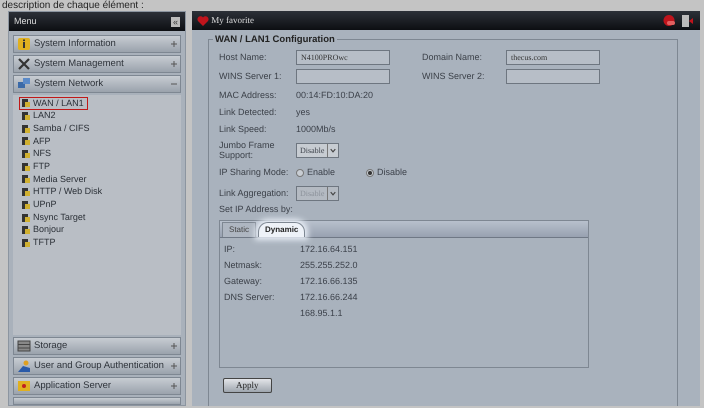 Image resolution: width=704 pixels, height=408 pixels. What do you see at coordinates (453, 57) in the screenshot?
I see `field-label: Domain Name:` at bounding box center [453, 57].